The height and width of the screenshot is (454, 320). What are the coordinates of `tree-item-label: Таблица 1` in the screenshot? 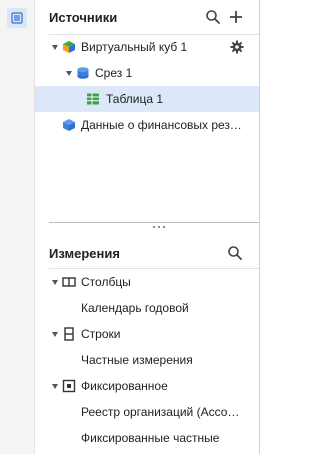 It's located at (135, 99).